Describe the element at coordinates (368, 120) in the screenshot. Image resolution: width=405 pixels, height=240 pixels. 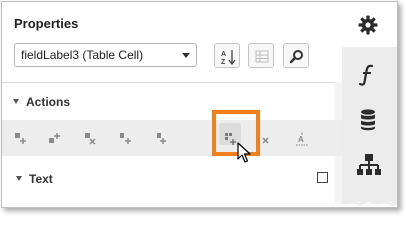
I see `database-icon` at that location.